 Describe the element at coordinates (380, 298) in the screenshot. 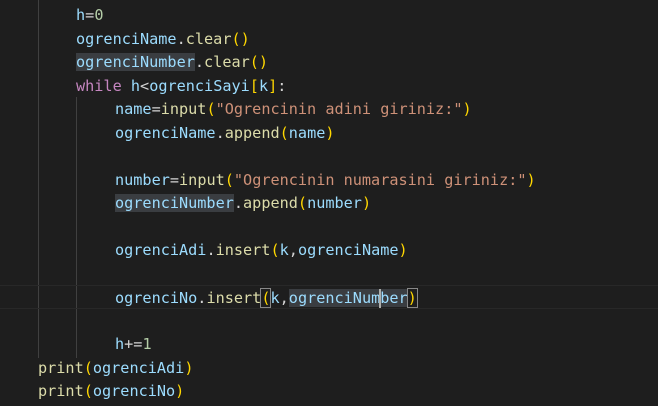

I see `text-cursor` at that location.